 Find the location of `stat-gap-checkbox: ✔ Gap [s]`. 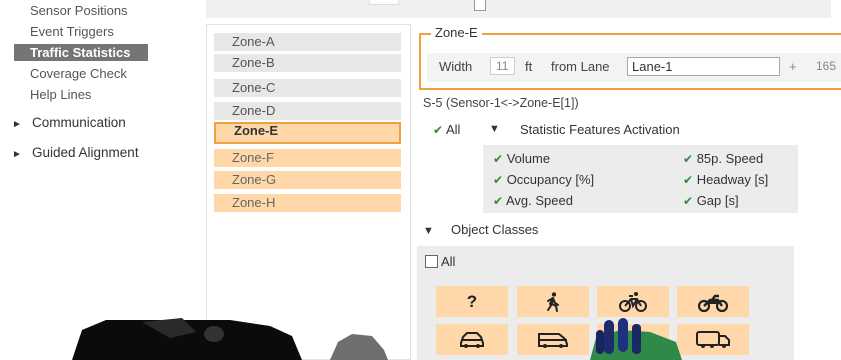

stat-gap-checkbox: ✔ Gap [s] is located at coordinates (711, 200).